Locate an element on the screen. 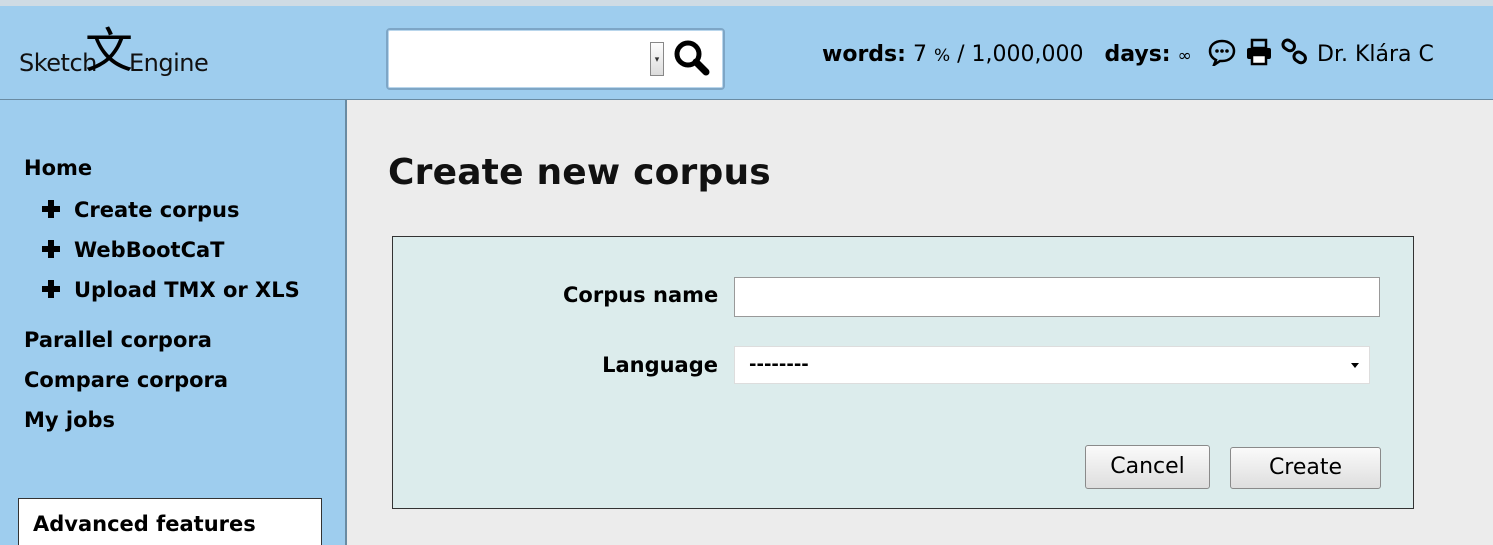  sketch-engine-logo: Sketch 文 Engine is located at coordinates (175, 56).